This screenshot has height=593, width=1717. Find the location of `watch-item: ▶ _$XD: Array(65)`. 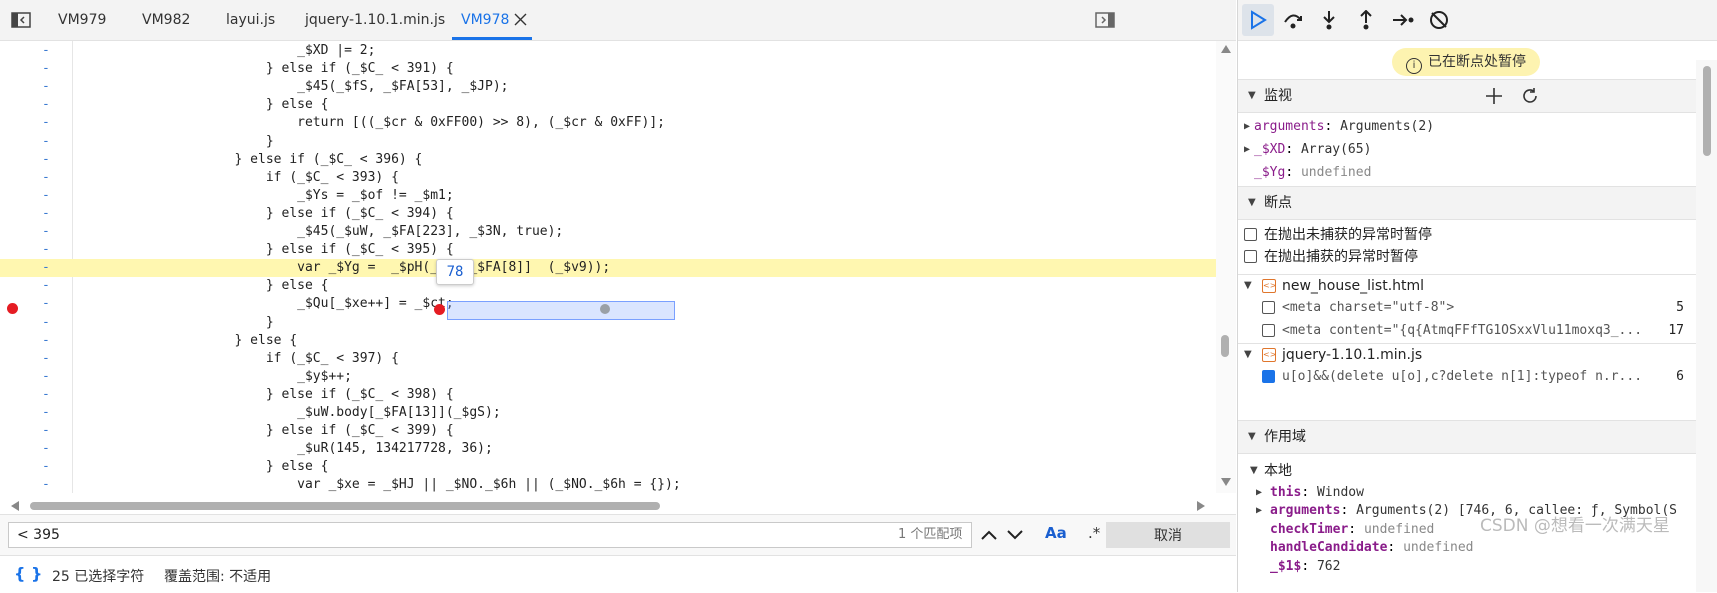

watch-item: ▶ _$XD: Array(65) is located at coordinates (1467, 150).